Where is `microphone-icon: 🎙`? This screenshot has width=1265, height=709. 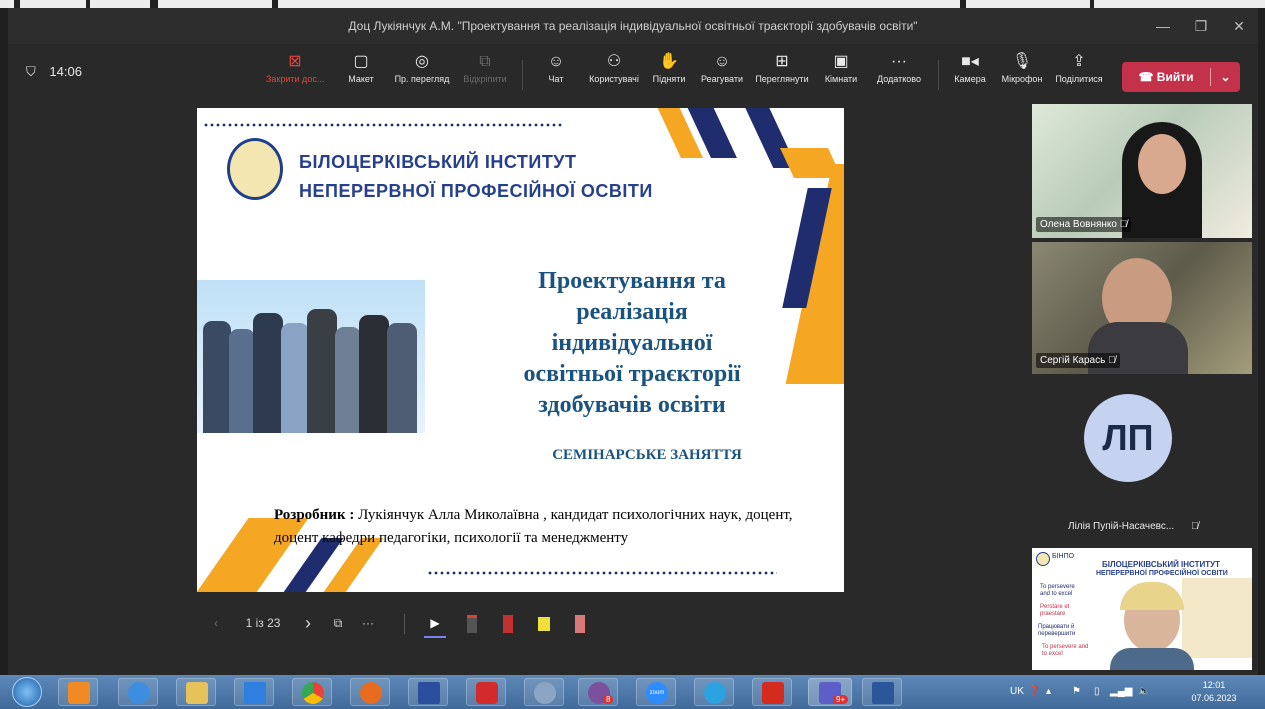 microphone-icon: 🎙 is located at coordinates (1022, 61).